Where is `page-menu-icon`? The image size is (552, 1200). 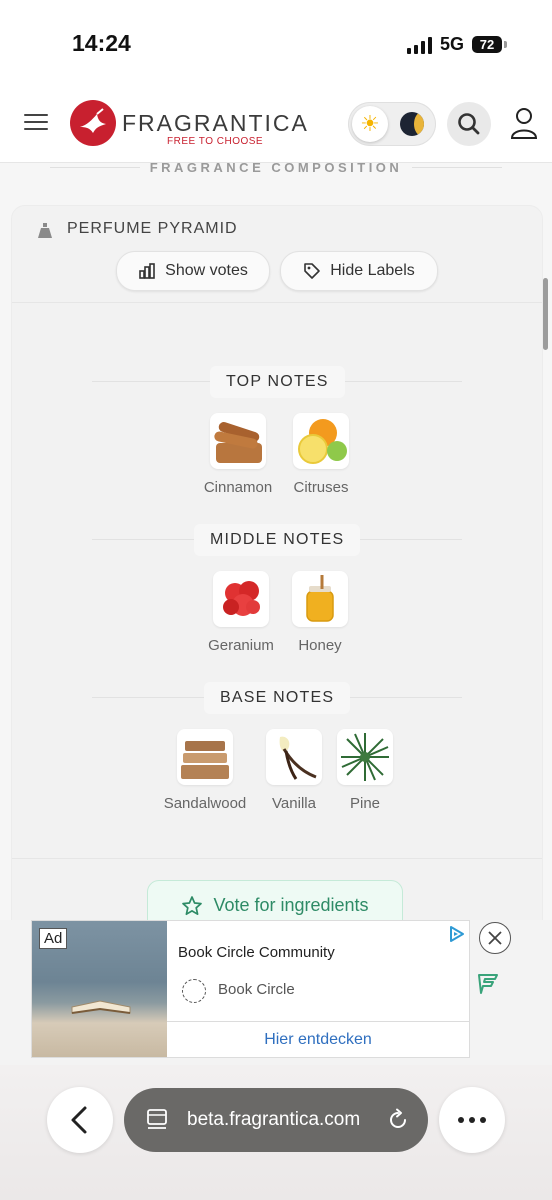 page-menu-icon is located at coordinates (157, 1120).